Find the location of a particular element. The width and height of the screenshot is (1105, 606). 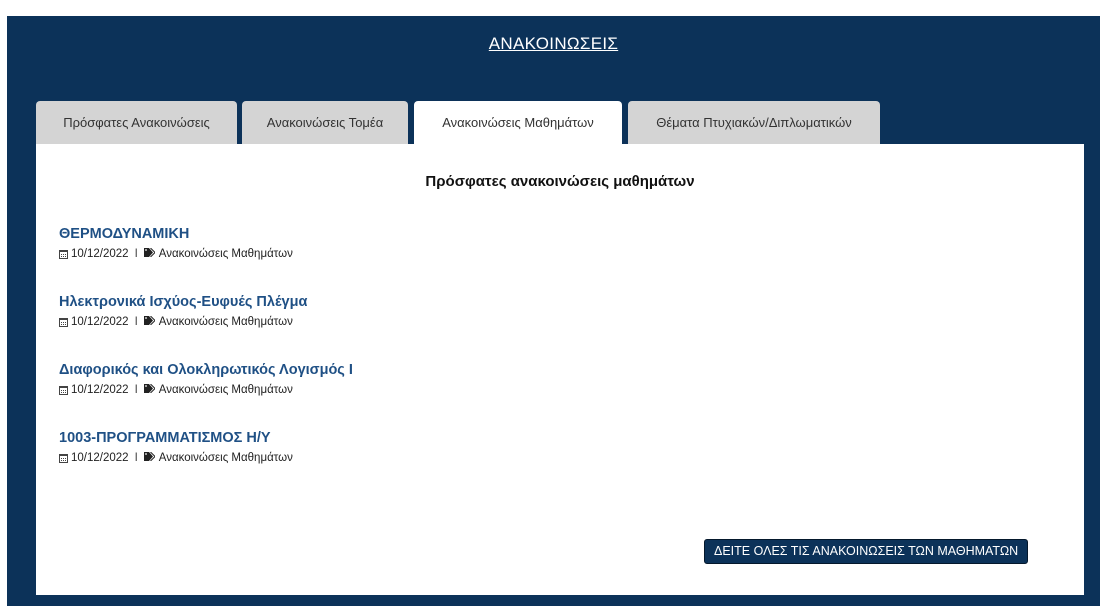

panel-title: ΑΝΑΚΟΙΝΩΣΕΙΣ is located at coordinates (553, 44).